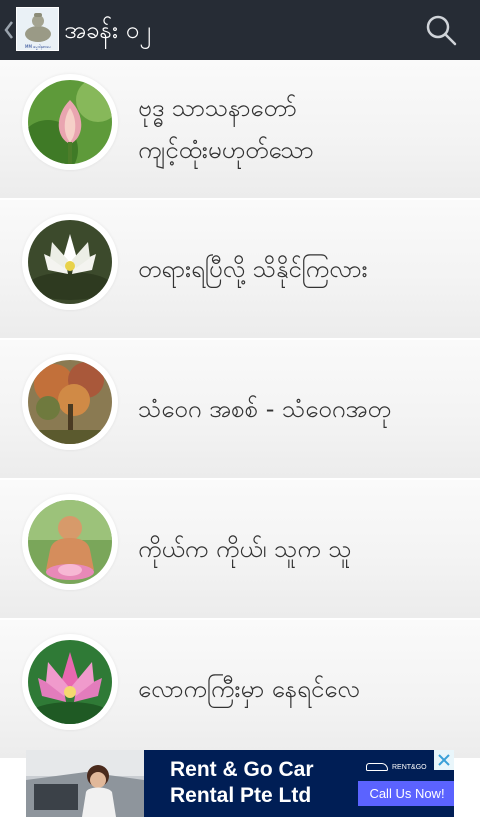 The width and height of the screenshot is (480, 817). I want to click on top-app-bar: MM ဓမ္မဒါနစာပေ အခန်း ၀၂, so click(240, 30).